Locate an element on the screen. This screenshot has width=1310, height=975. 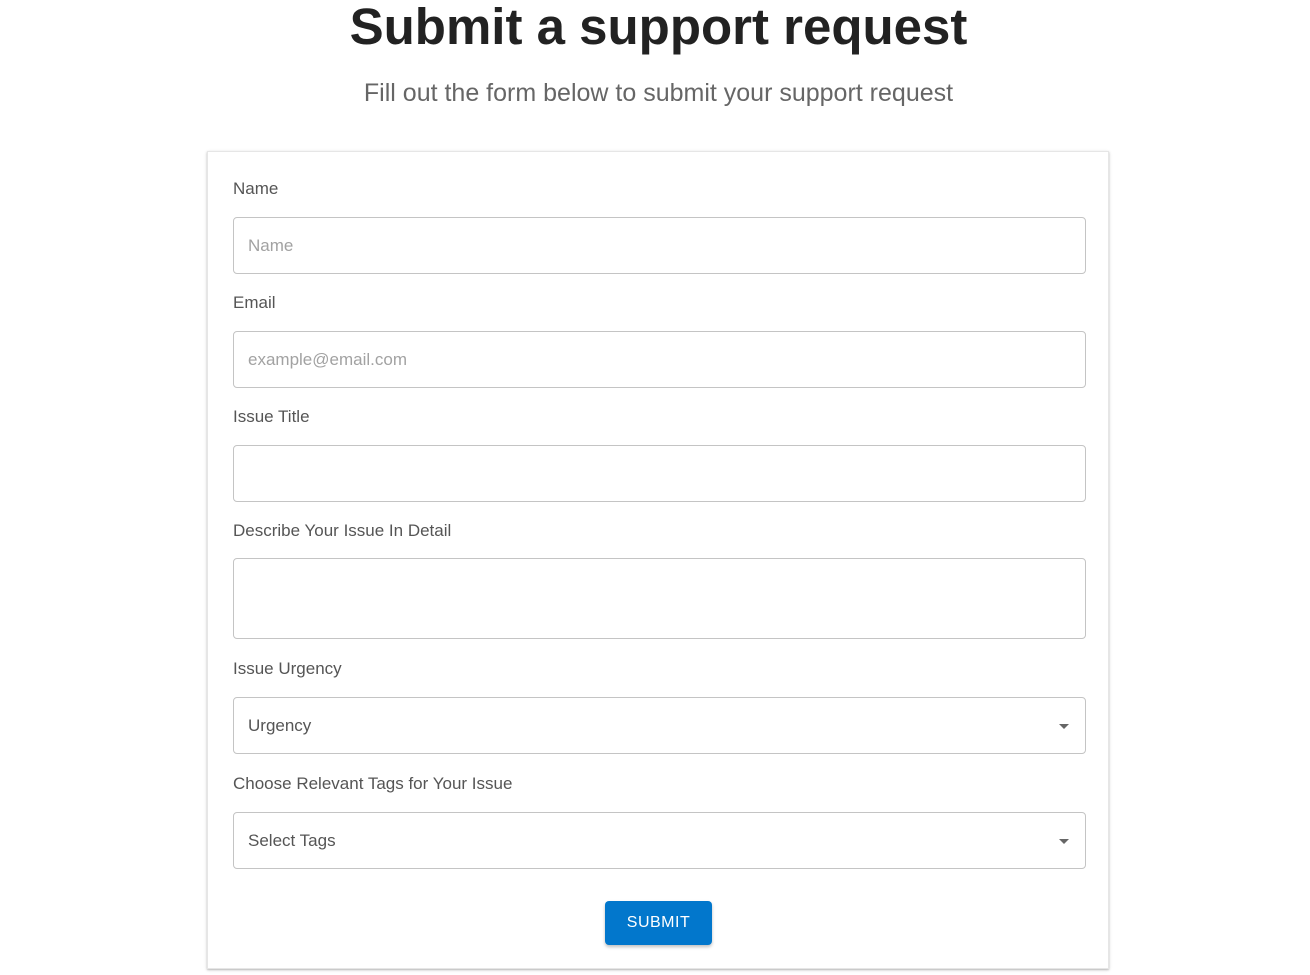
tags-label: Choose Relevant Tags for Your Issue is located at coordinates (373, 783).